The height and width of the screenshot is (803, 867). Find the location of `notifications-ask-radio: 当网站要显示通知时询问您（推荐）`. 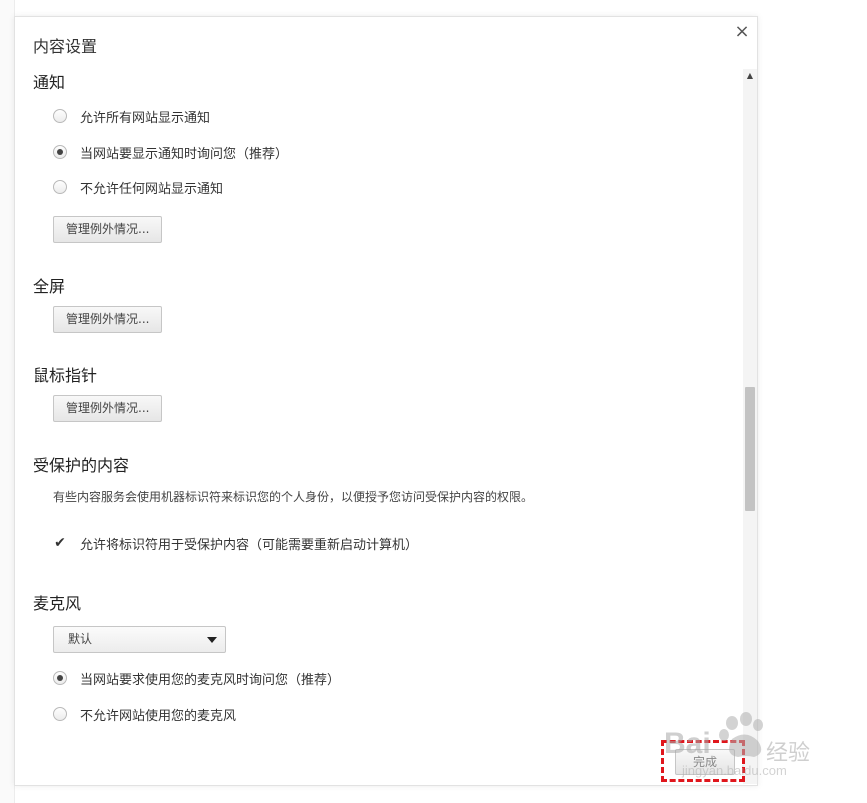

notifications-ask-radio: 当网站要显示通知时询问您（推荐） is located at coordinates (170, 152).